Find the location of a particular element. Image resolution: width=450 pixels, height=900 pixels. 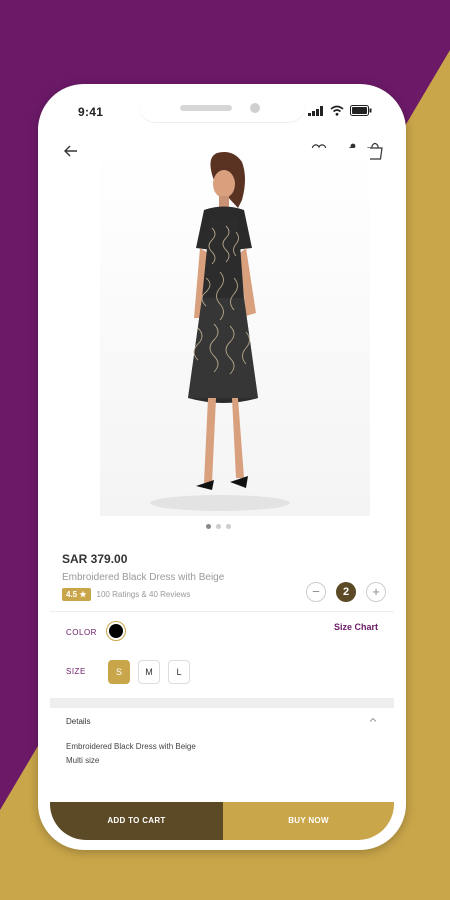

size-option-s: S is located at coordinates (119, 672).